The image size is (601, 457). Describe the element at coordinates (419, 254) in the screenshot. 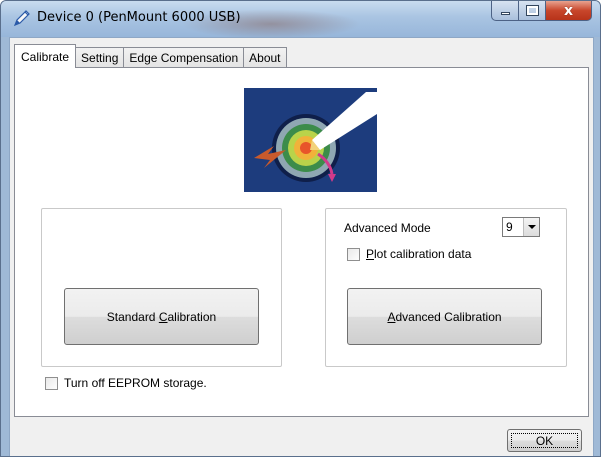

I see `plot-calibration-data-label: Plot calibration data` at that location.